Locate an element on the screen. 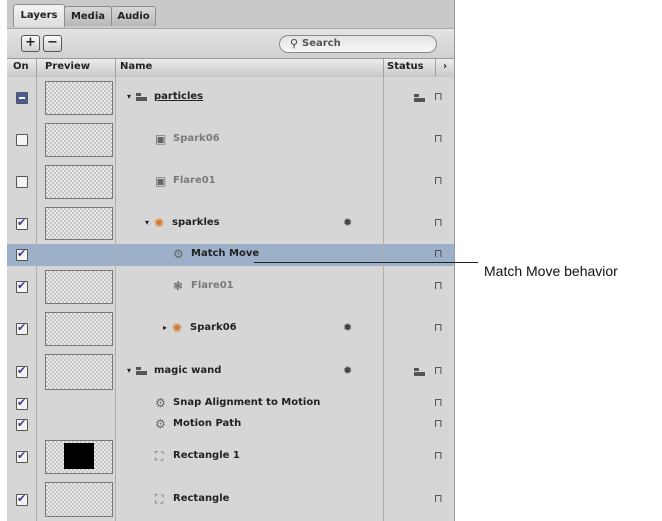 This screenshot has height=521, width=662. layer-row: ⚙ Snap Alignment to Motion ⊓ is located at coordinates (230, 404).